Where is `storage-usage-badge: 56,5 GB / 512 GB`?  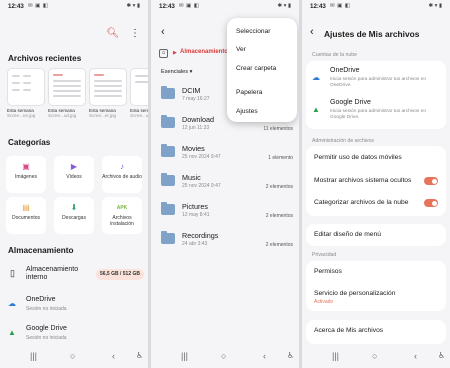 storage-usage-badge: 56,5 GB / 512 GB is located at coordinates (119, 274).